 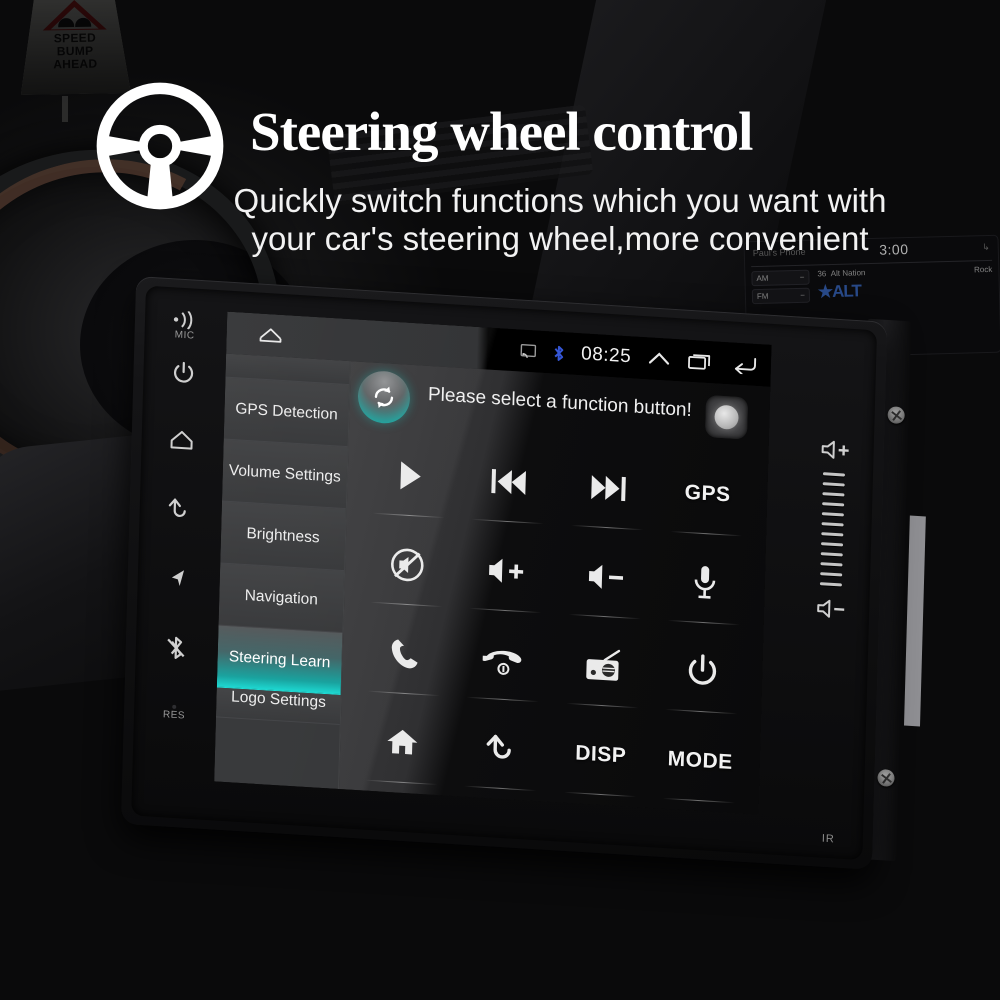 I want to click on mode-label: MODE, so click(x=700, y=760).